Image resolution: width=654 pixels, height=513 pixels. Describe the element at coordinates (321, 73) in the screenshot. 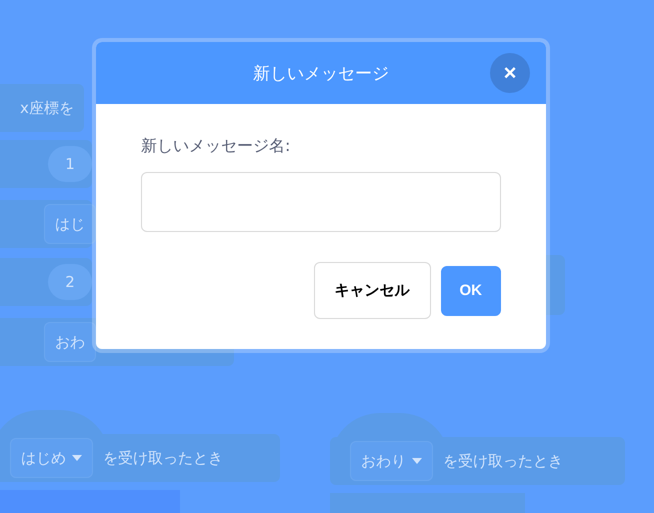

I see `dialog-title: 新しいメッセージ` at that location.